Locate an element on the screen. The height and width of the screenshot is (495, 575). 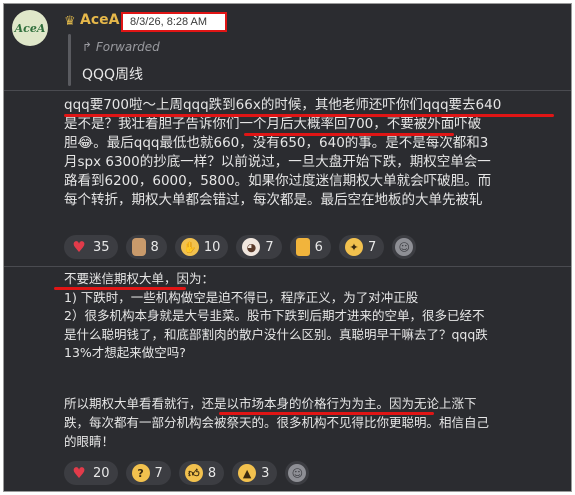
message-line: 跌，每次都有一部分机构会被祭天的。很多机构不见得比你更聪明。相信自己 is located at coordinates (277, 422).